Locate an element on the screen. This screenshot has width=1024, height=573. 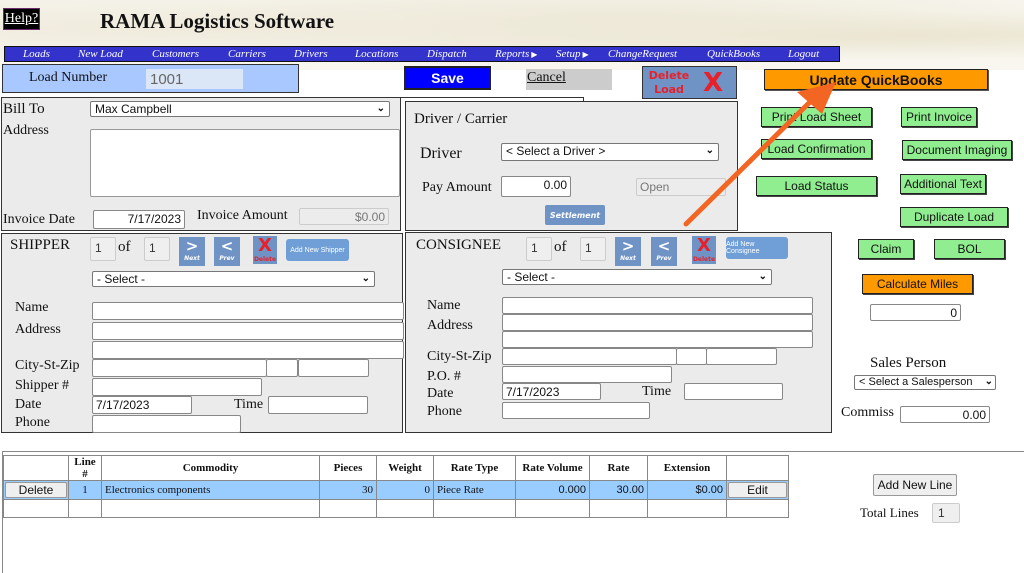
nav-loads: Loads is located at coordinates (36, 54).